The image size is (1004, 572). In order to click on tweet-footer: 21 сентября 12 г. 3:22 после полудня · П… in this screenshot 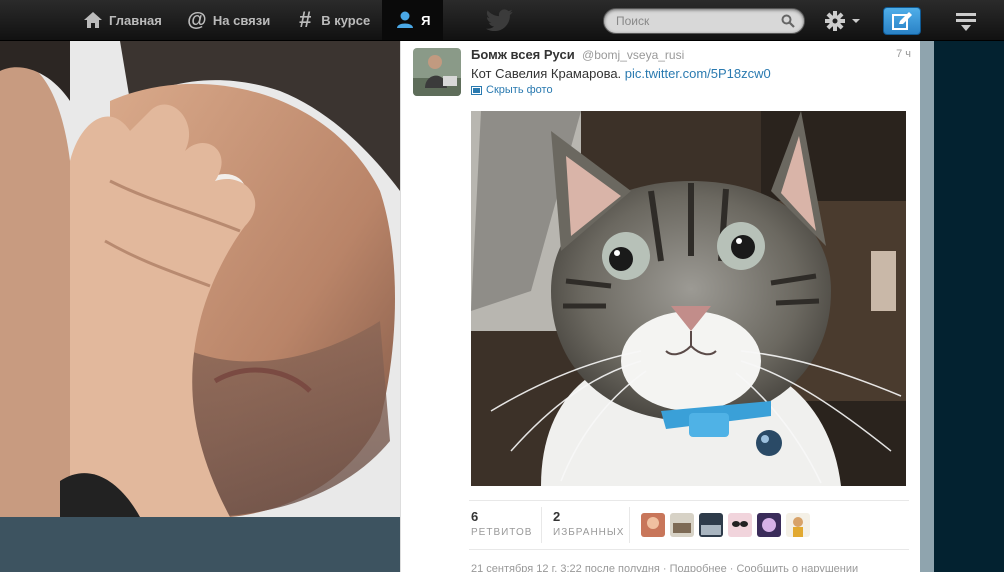, I will do `click(691, 567)`.